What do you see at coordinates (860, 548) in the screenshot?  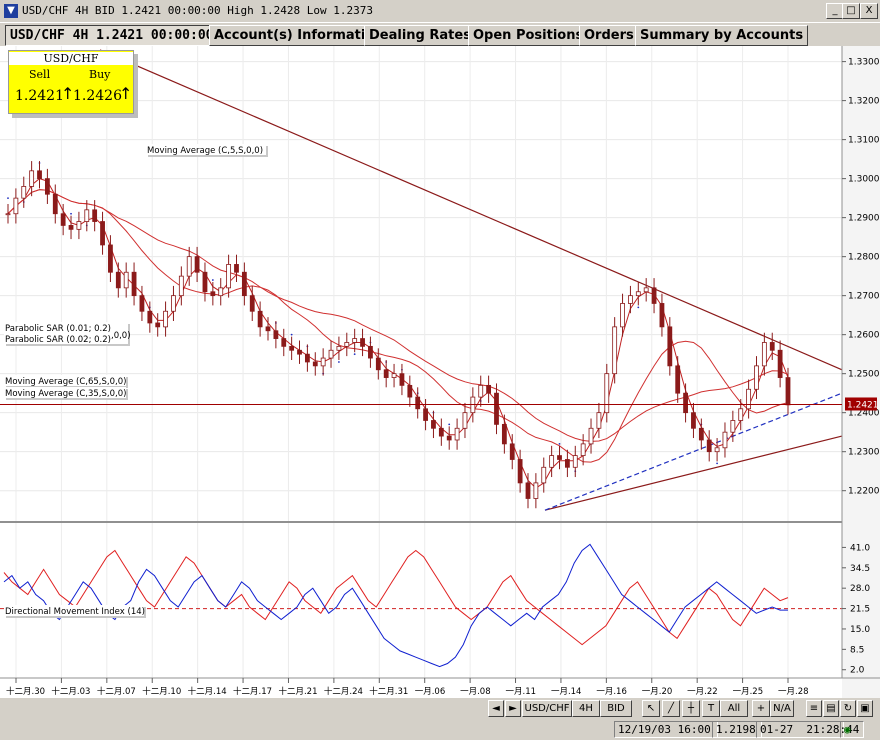 I see `dmi-axis-label: 41.0` at bounding box center [860, 548].